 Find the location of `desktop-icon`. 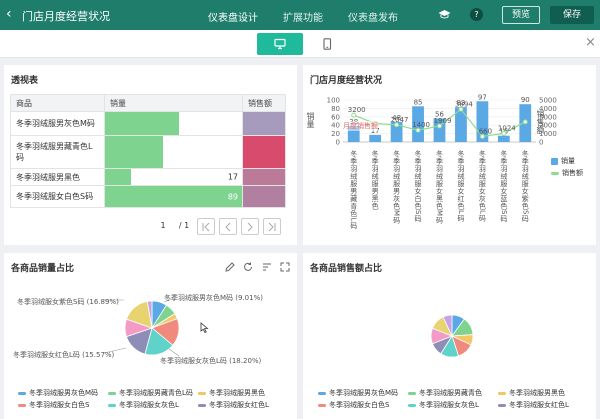

desktop-icon is located at coordinates (280, 44).